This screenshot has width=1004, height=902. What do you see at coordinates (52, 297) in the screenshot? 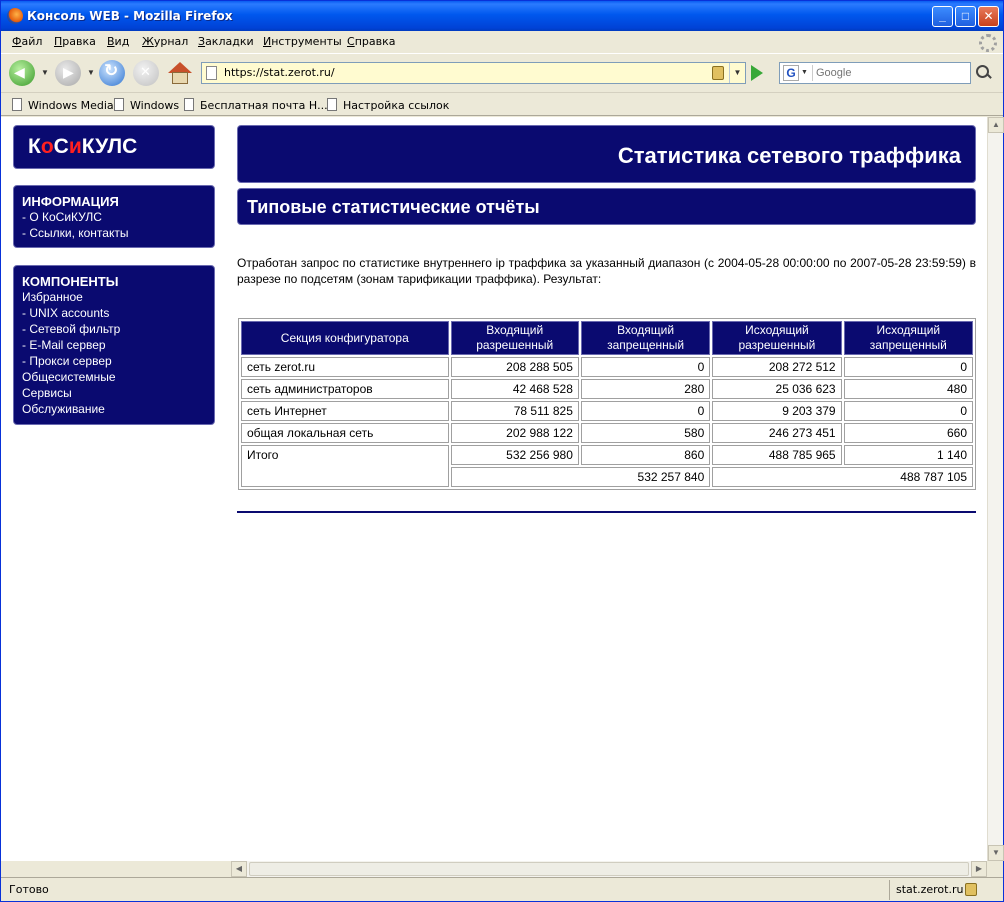
I see `link-favorites: Избранное` at bounding box center [52, 297].